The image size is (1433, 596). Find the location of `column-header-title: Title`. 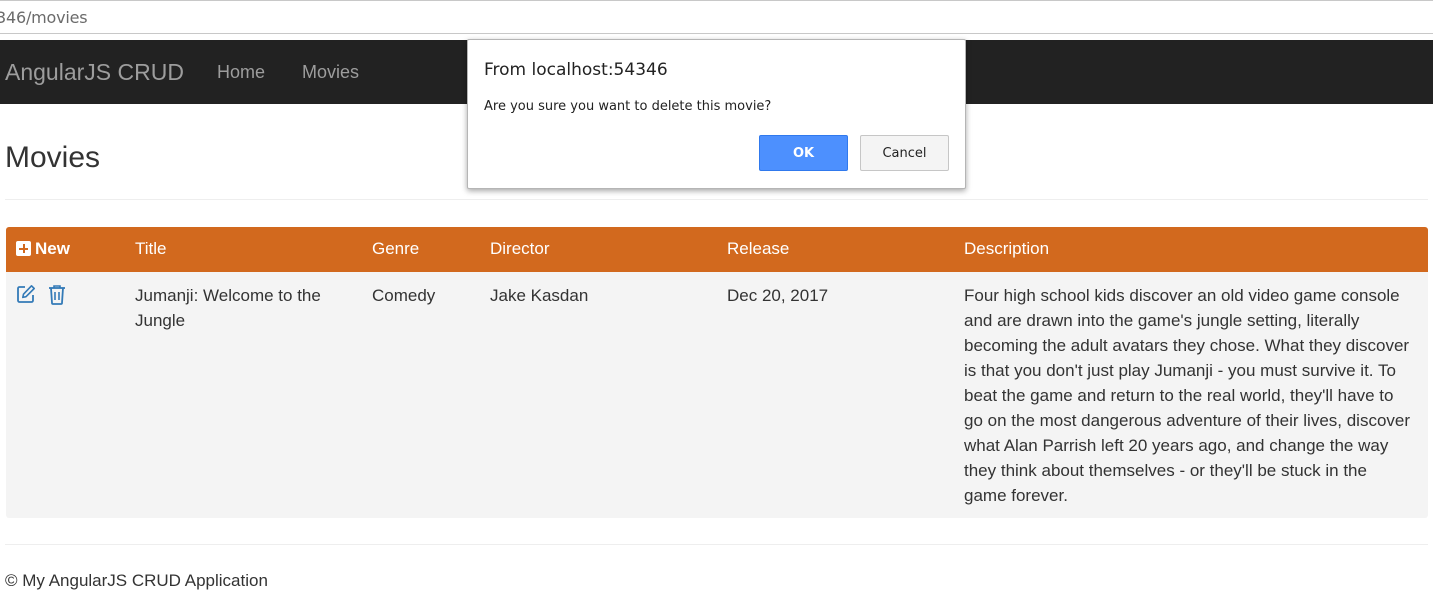

column-header-title: Title is located at coordinates (151, 248).